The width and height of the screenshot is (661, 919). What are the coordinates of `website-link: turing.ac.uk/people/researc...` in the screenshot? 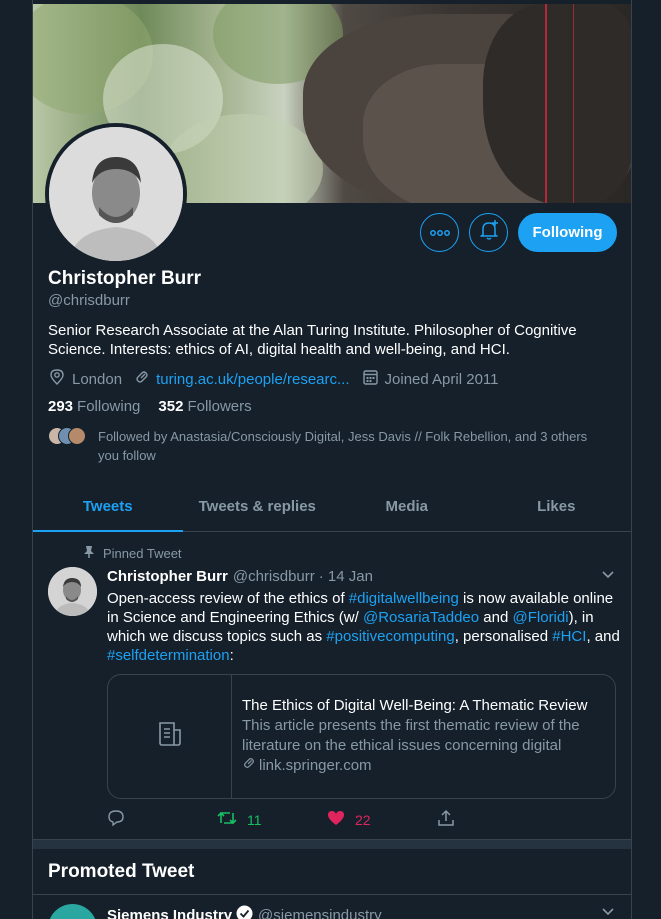 It's located at (252, 379).